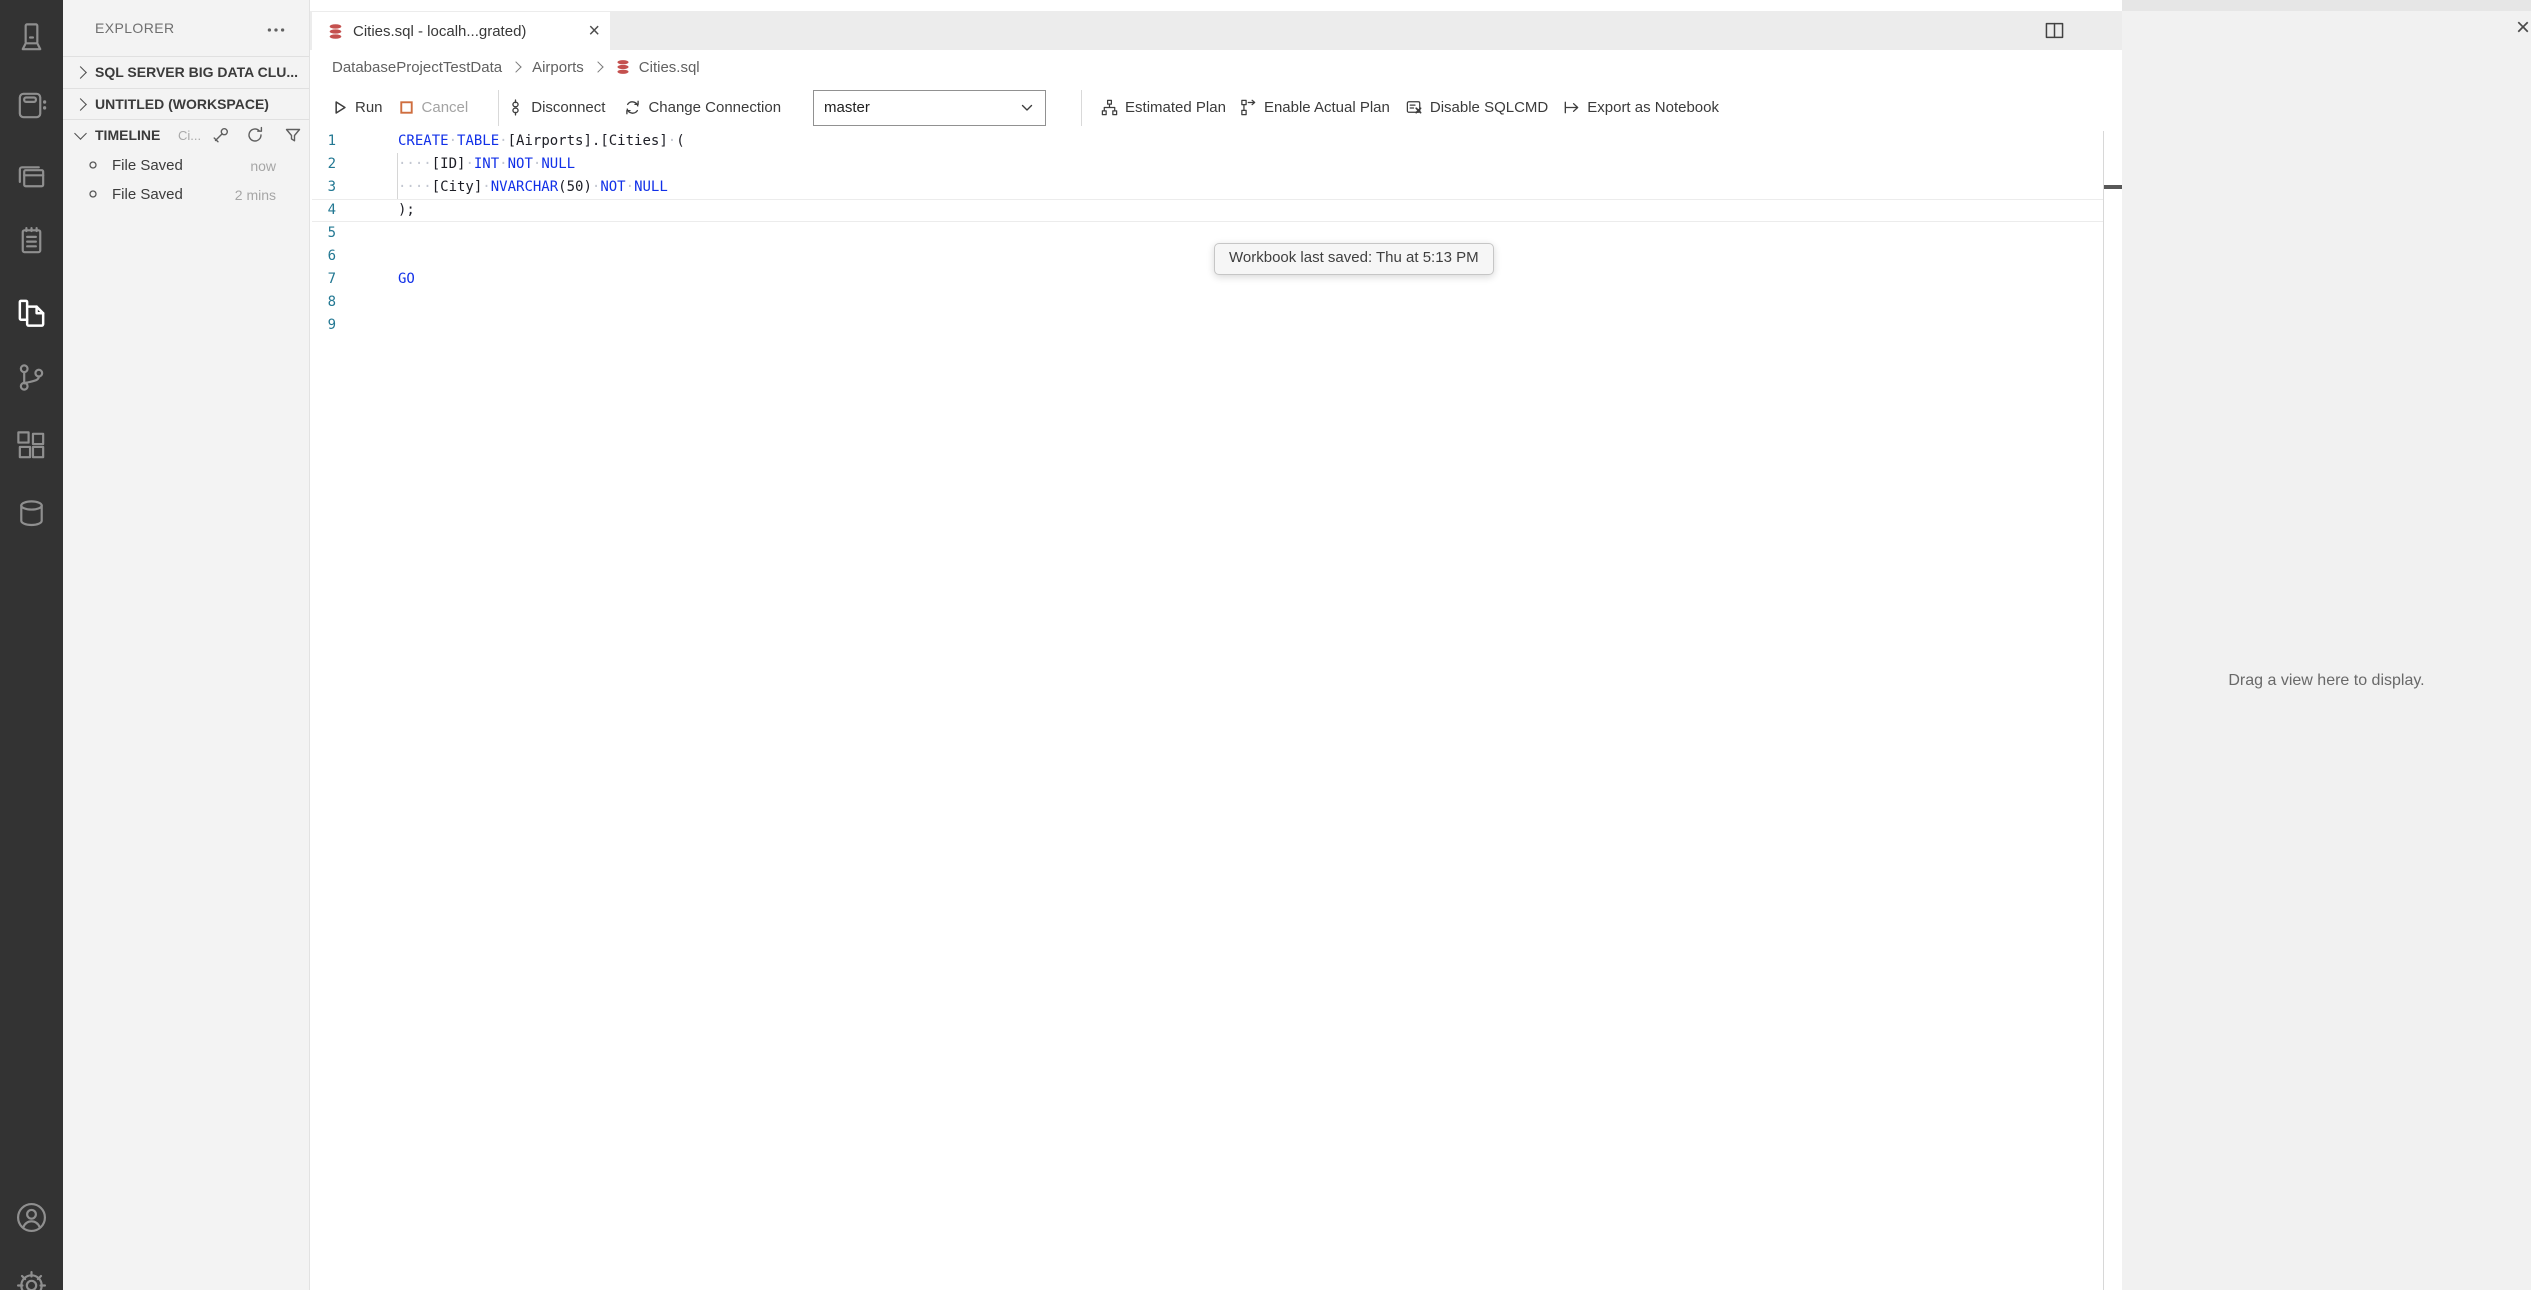 The height and width of the screenshot is (1290, 2531). What do you see at coordinates (31, 645) in the screenshot?
I see `activity-bar` at bounding box center [31, 645].